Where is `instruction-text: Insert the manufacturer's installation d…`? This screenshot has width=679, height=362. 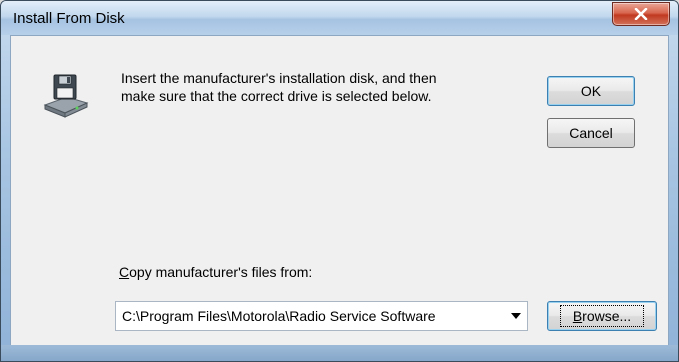
instruction-text: Insert the manufacturer's installation d… is located at coordinates (311, 87).